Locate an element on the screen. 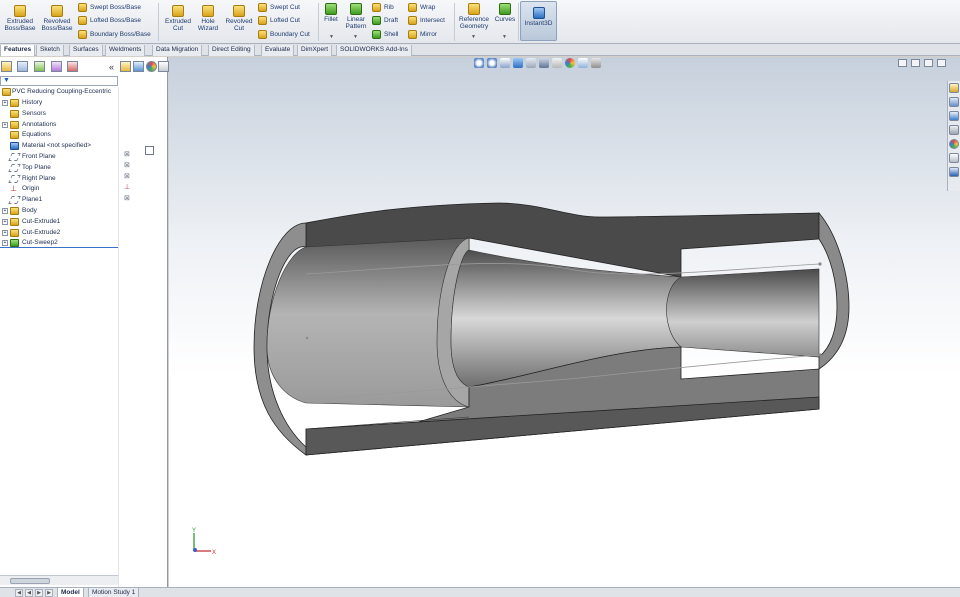 The height and width of the screenshot is (597, 960). display-manager-tab-icon is located at coordinates (72, 66).